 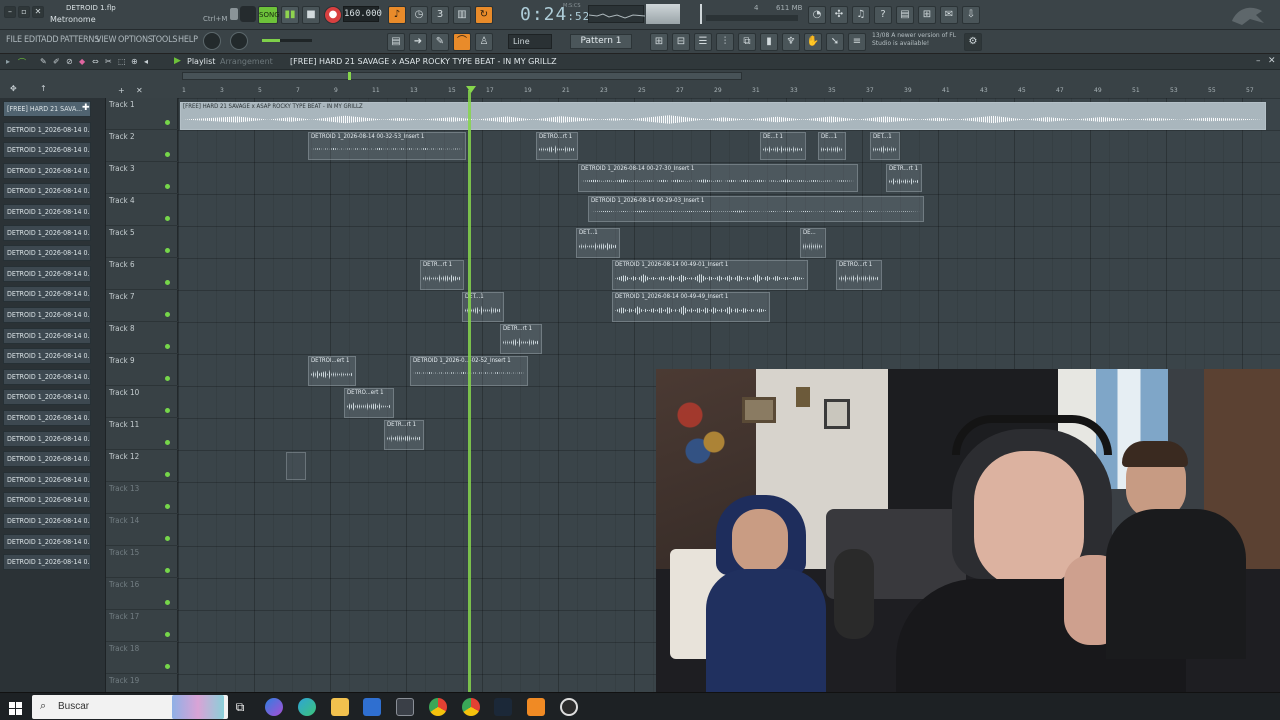 What do you see at coordinates (817, 15) in the screenshot?
I see `tempo-tapper-icon: ◔` at bounding box center [817, 15].